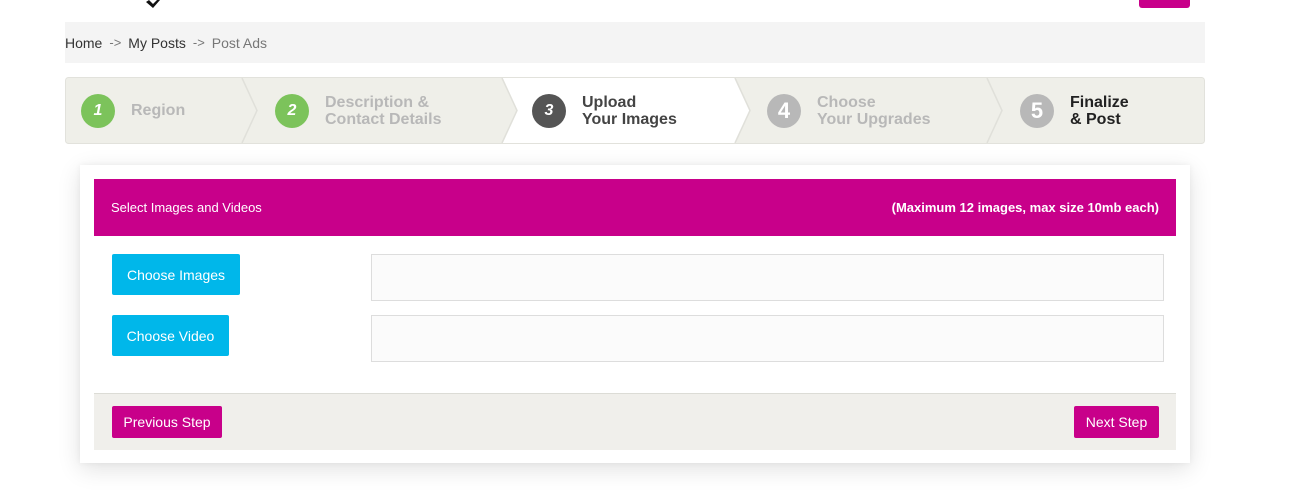  I want to click on step-label-line2: Contact Details, so click(383, 119).